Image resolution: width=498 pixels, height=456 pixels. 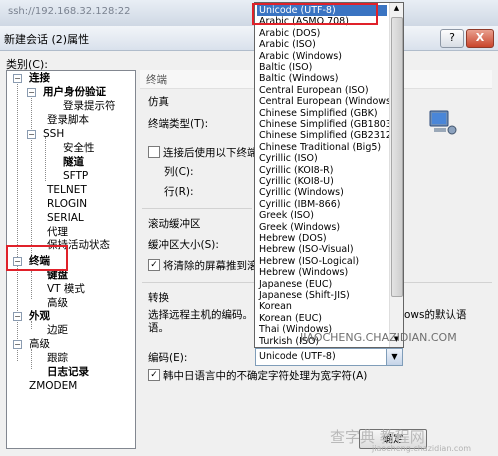 I want to click on dropdown-option: Central European (ISO), so click(x=322, y=90).